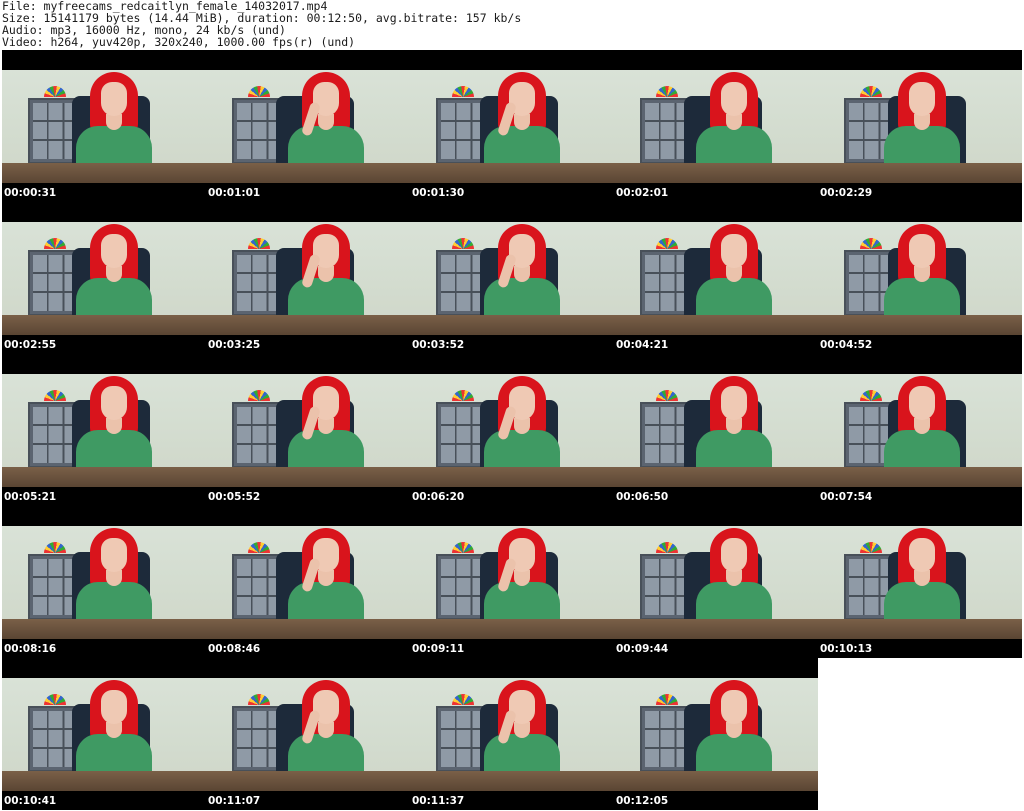 This screenshot has height=811, width=1024. I want to click on thumbnail-frame: 00:08:46, so click(308, 582).